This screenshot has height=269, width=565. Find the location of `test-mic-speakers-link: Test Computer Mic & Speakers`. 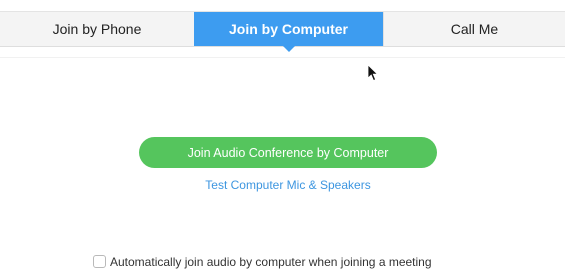

test-mic-speakers-link: Test Computer Mic & Speakers is located at coordinates (288, 185).